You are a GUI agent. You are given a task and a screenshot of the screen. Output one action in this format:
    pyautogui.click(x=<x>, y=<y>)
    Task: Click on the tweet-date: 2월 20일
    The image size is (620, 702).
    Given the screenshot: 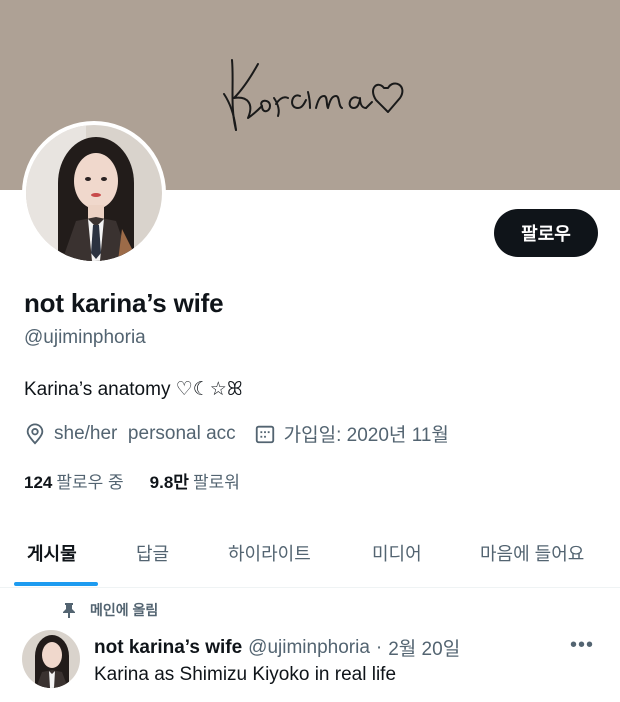 What is the action you would take?
    pyautogui.click(x=424, y=647)
    